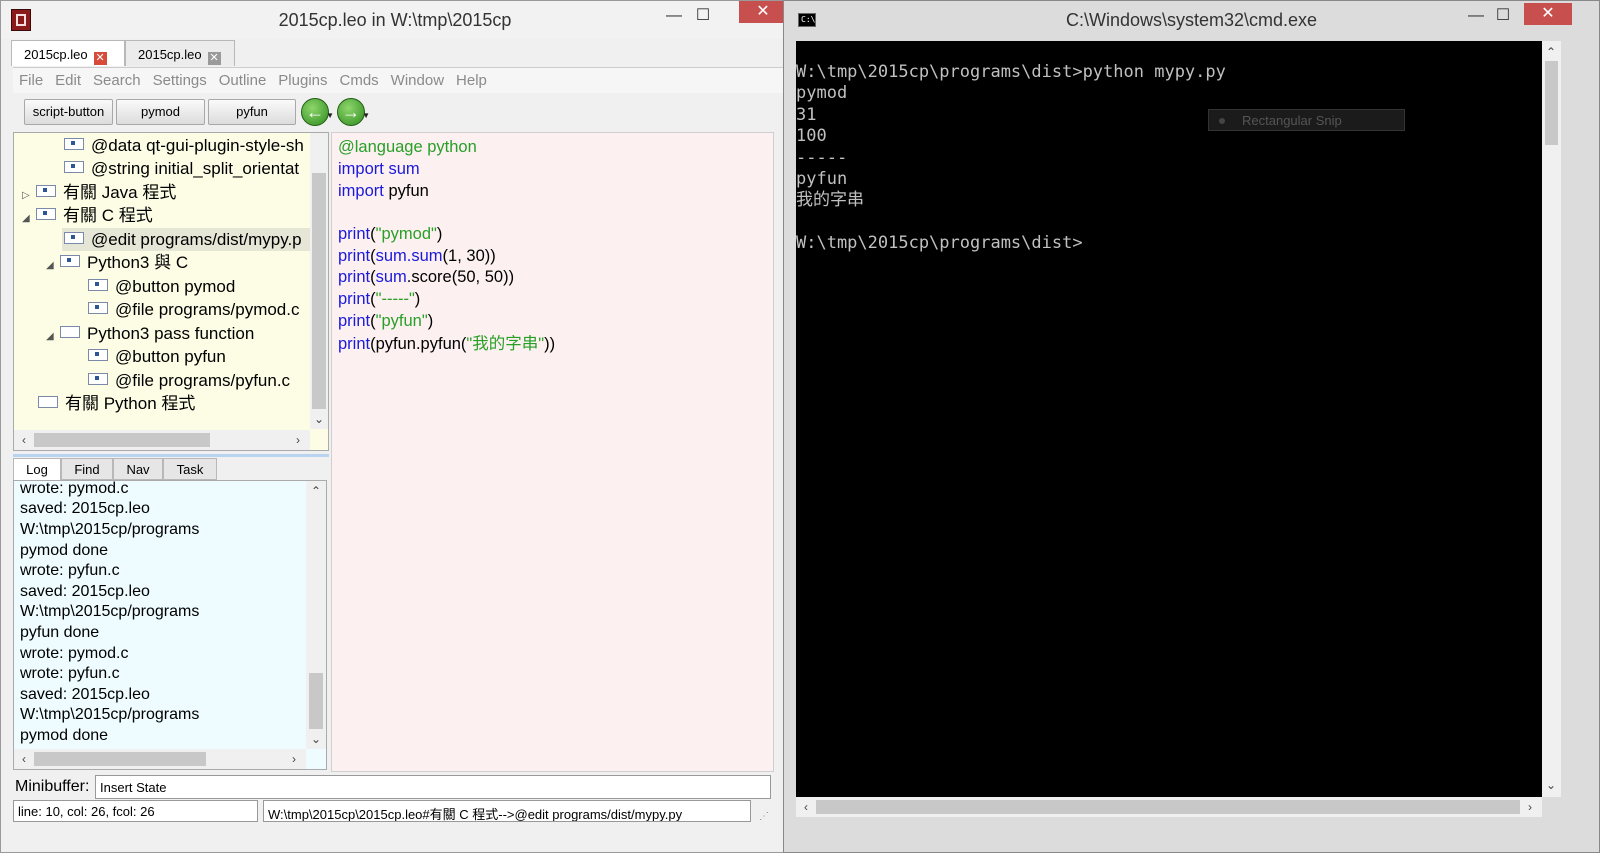 The image size is (1600, 853). What do you see at coordinates (184, 145) in the screenshot?
I see `outline-node: @data qt-gui-plugin-style-sh` at bounding box center [184, 145].